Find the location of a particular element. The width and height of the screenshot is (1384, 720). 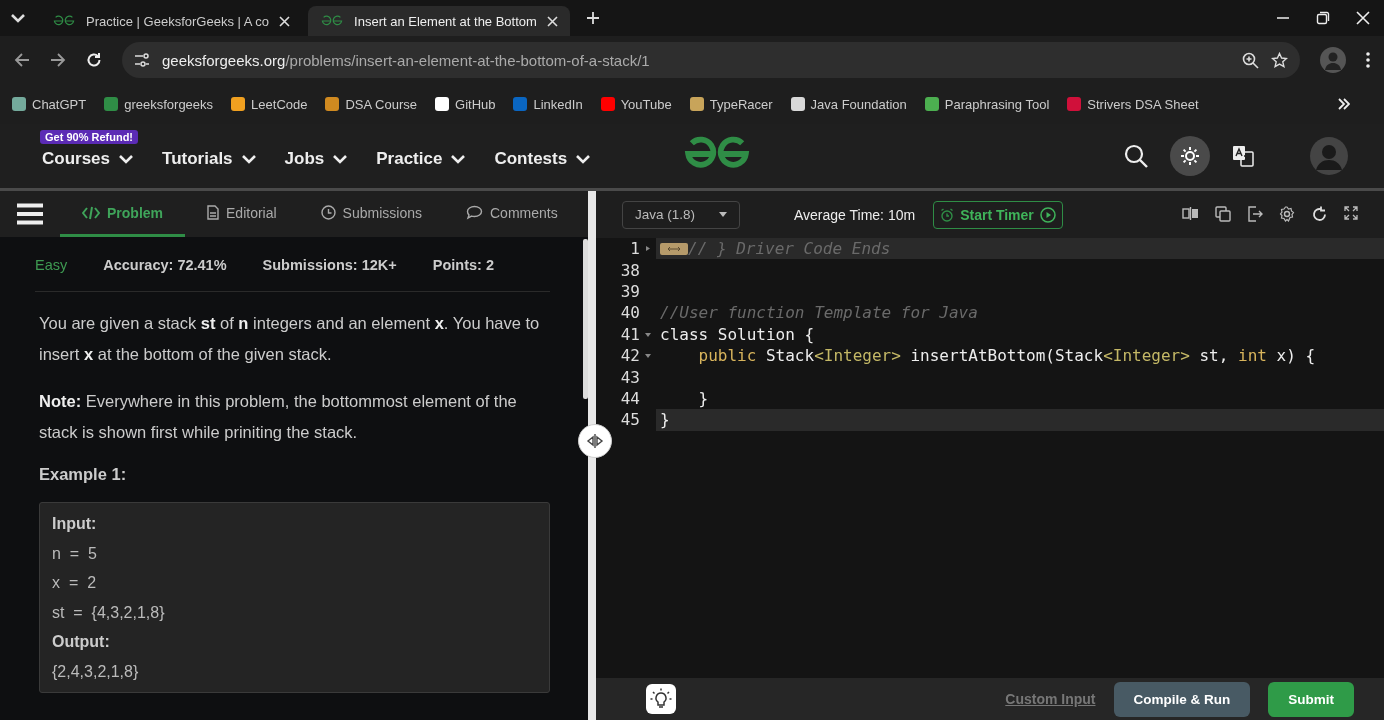

refresh-icon is located at coordinates (1319, 214).